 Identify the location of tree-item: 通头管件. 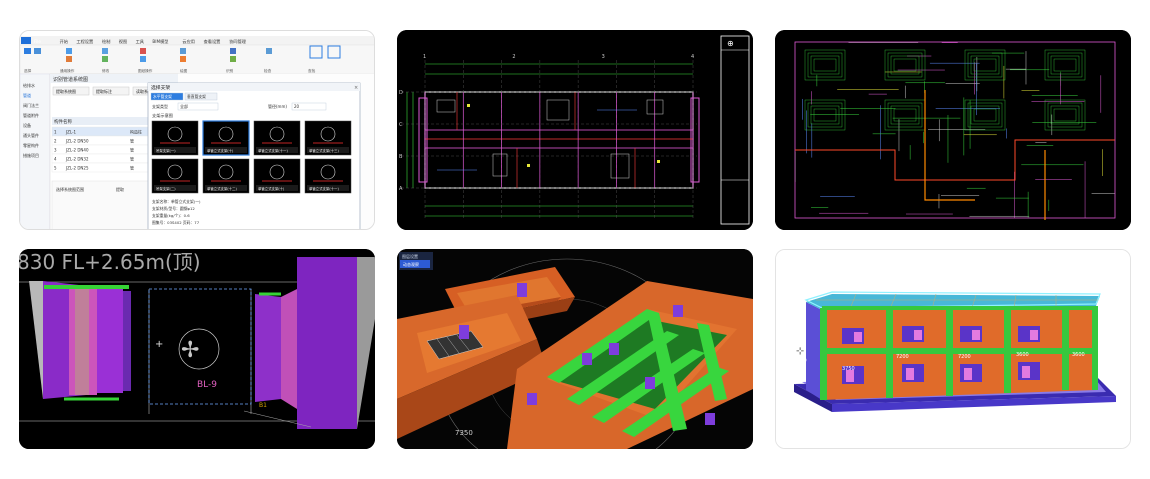
(31, 135).